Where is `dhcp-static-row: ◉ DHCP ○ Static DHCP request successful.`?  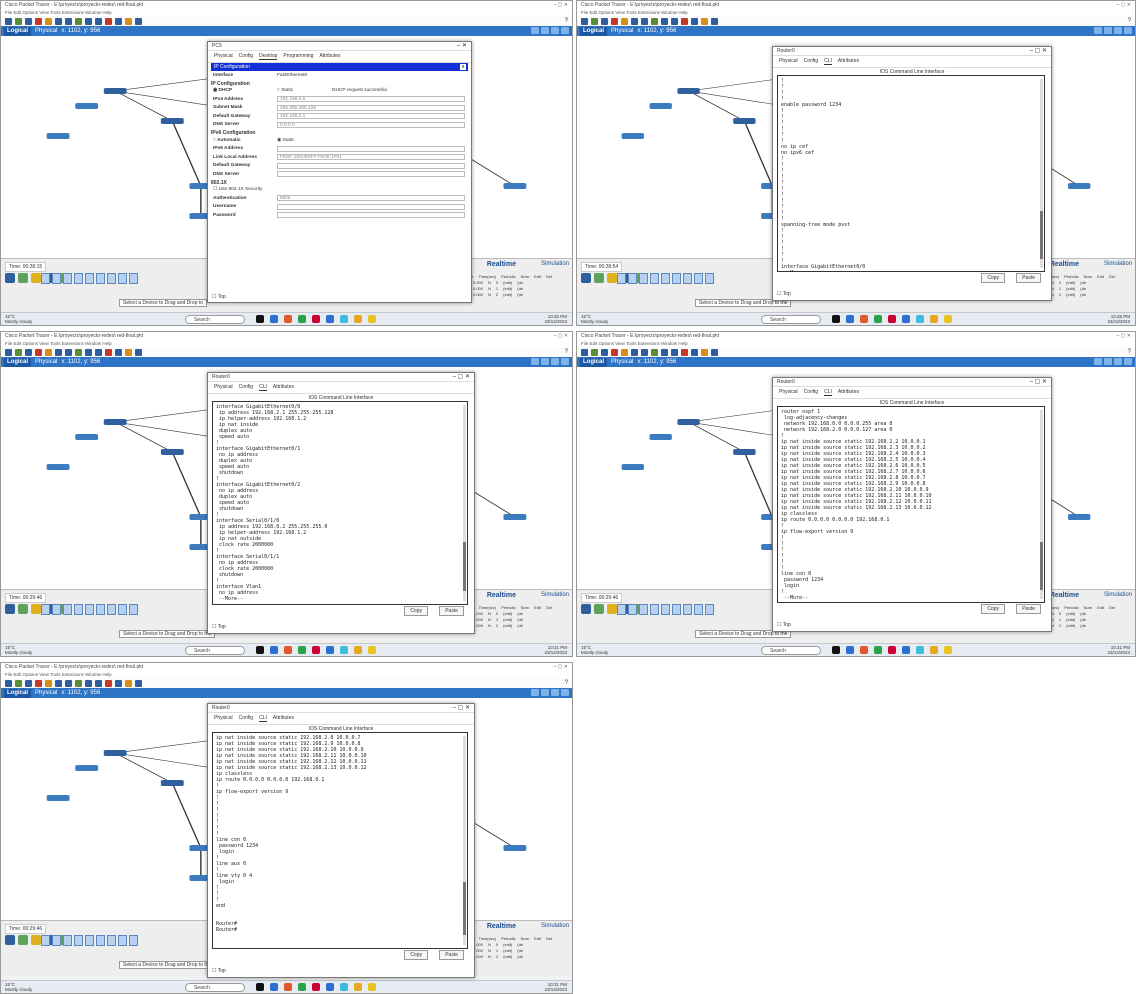
dhcp-static-row: ◉ DHCP ○ Static DHCP request successful. is located at coordinates (339, 91).